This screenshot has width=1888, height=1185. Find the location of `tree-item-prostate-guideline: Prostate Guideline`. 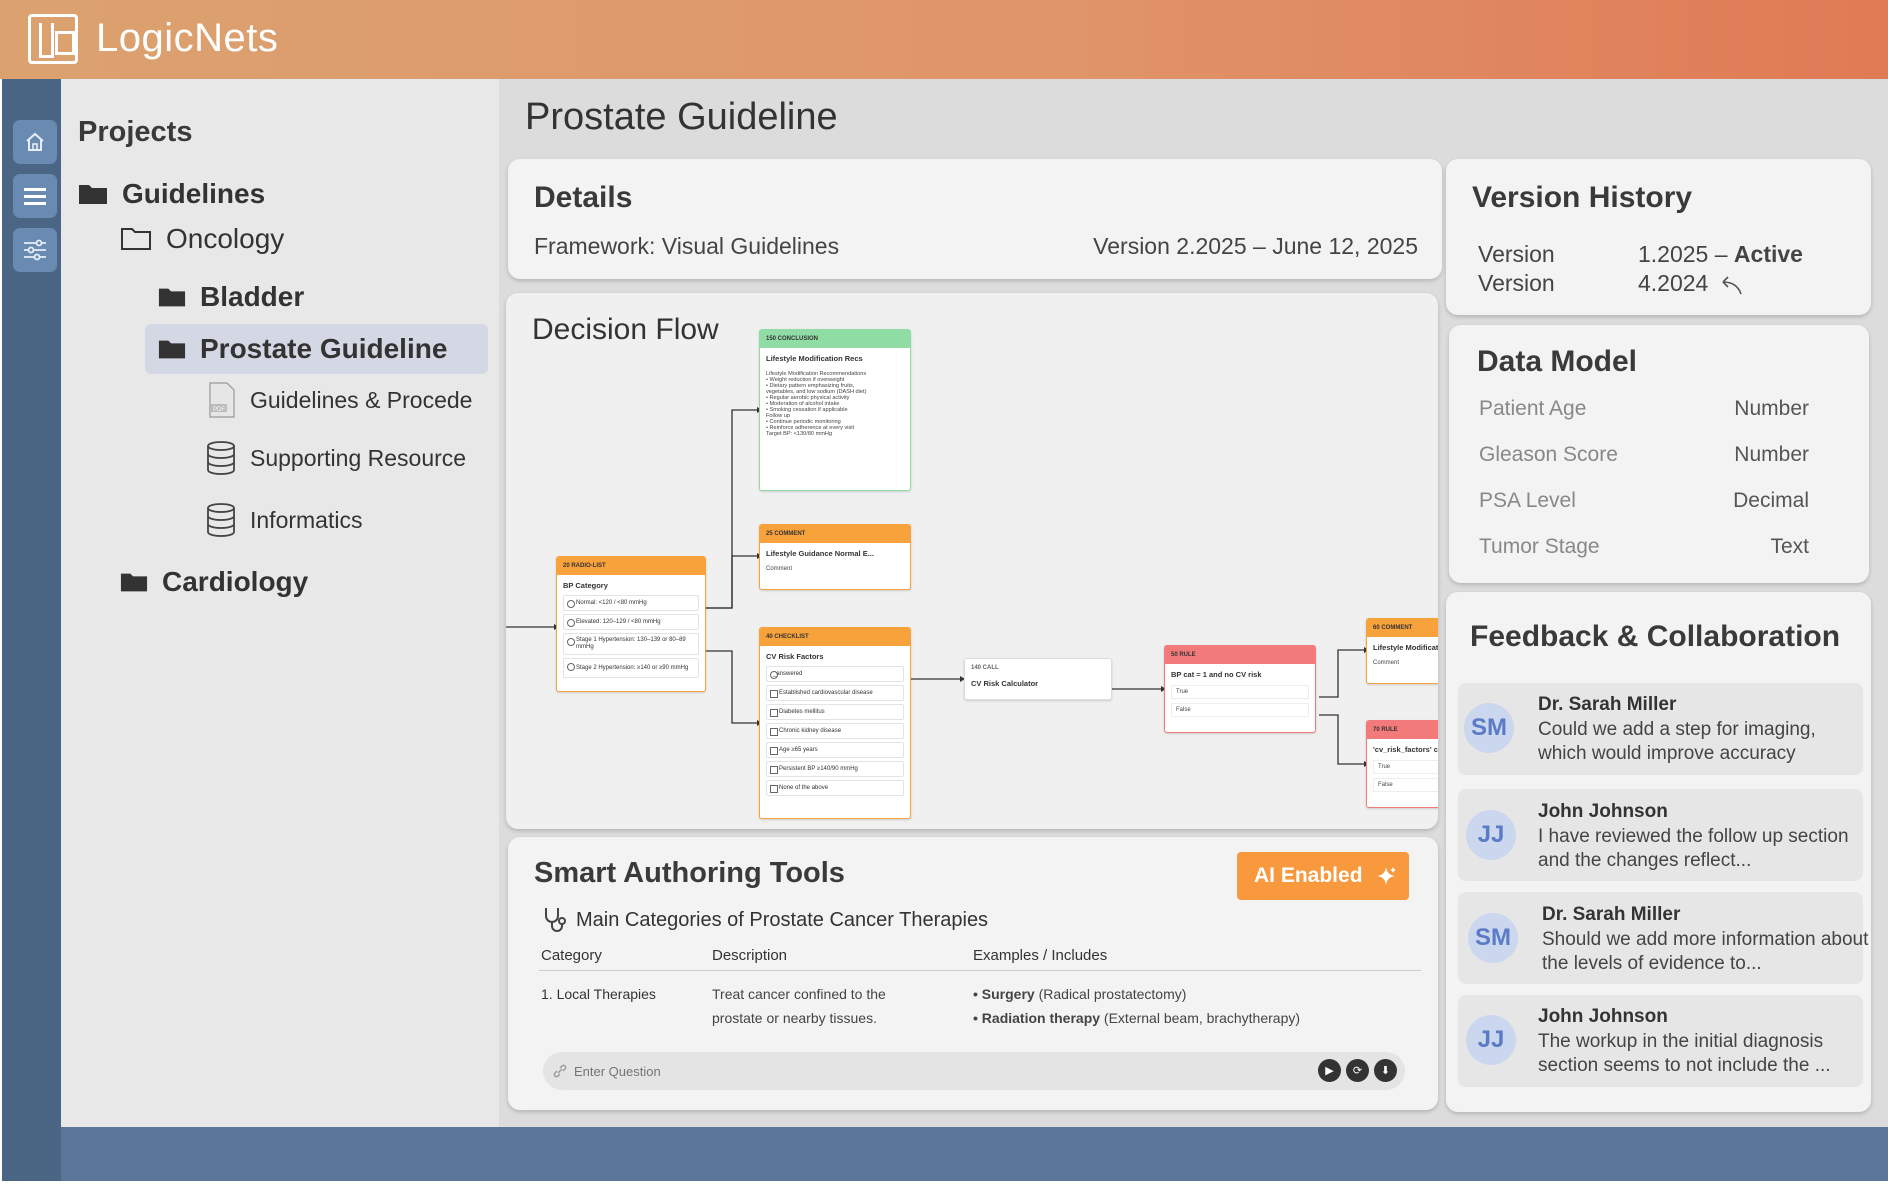

tree-item-prostate-guideline: Prostate Guideline is located at coordinates (302, 349).